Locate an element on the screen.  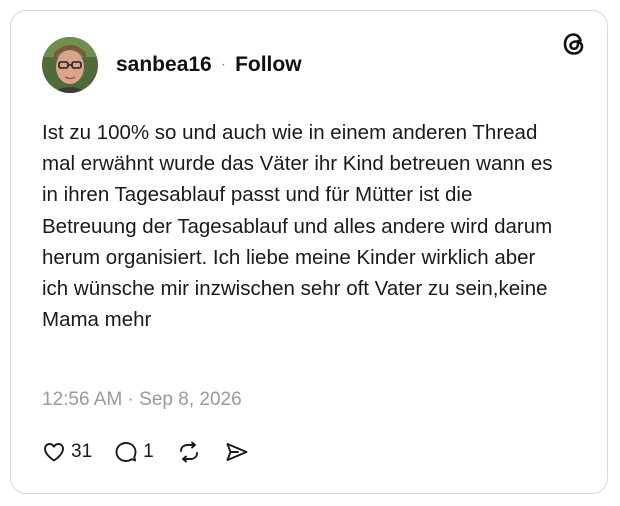
repost-button is located at coordinates (189, 452).